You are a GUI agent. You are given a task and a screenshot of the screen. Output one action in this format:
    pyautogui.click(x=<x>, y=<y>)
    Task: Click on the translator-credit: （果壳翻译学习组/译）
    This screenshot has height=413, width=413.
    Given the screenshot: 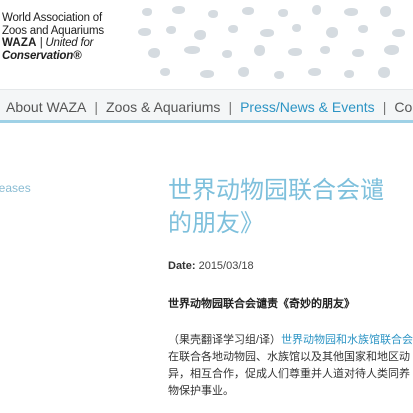 What is the action you would take?
    pyautogui.click(x=225, y=340)
    